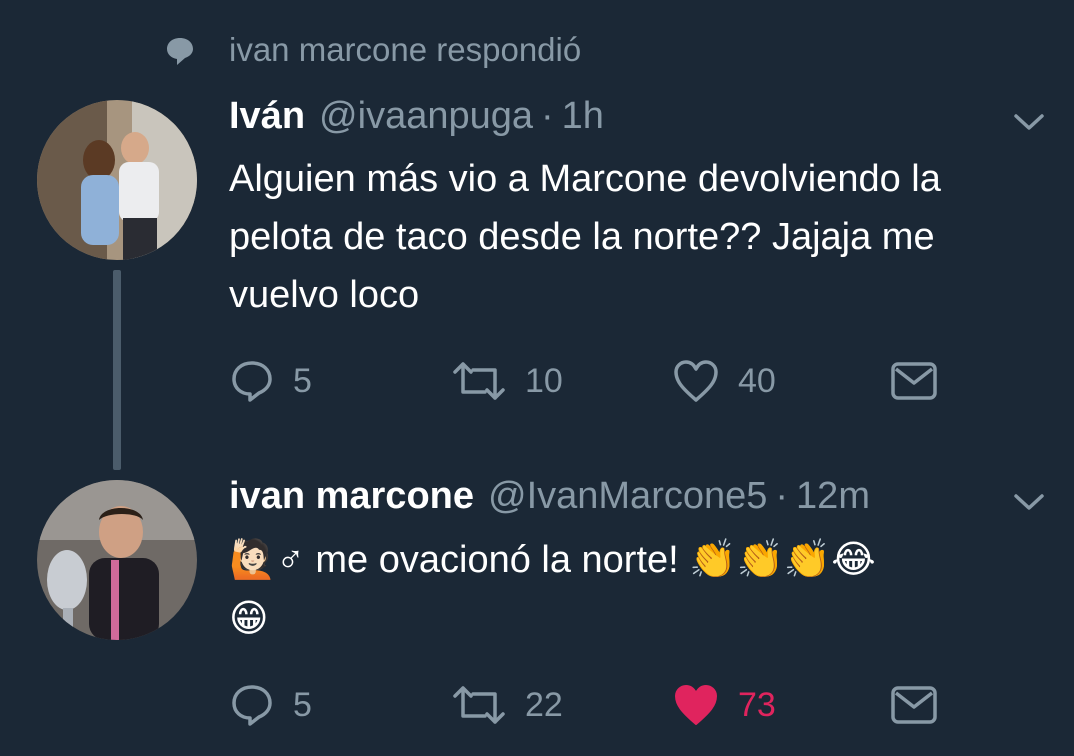  Describe the element at coordinates (426, 116) in the screenshot. I see `user-handle: @ivaanpuga` at that location.